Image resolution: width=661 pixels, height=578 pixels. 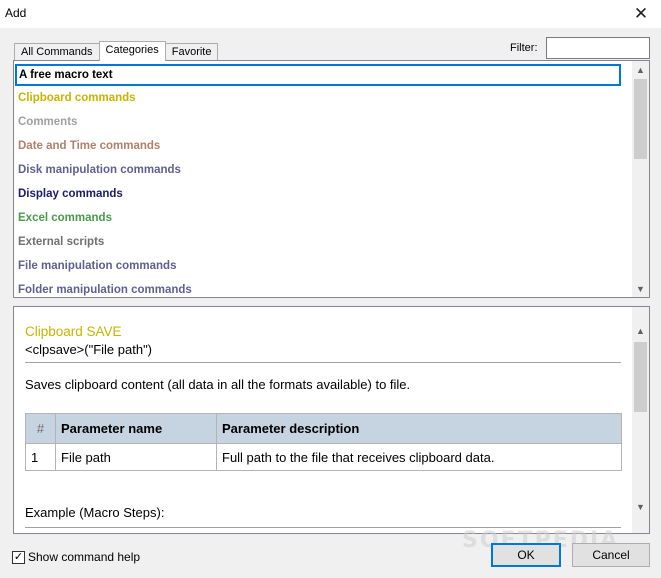 I want to click on category-scroll-thumb, so click(x=640, y=119).